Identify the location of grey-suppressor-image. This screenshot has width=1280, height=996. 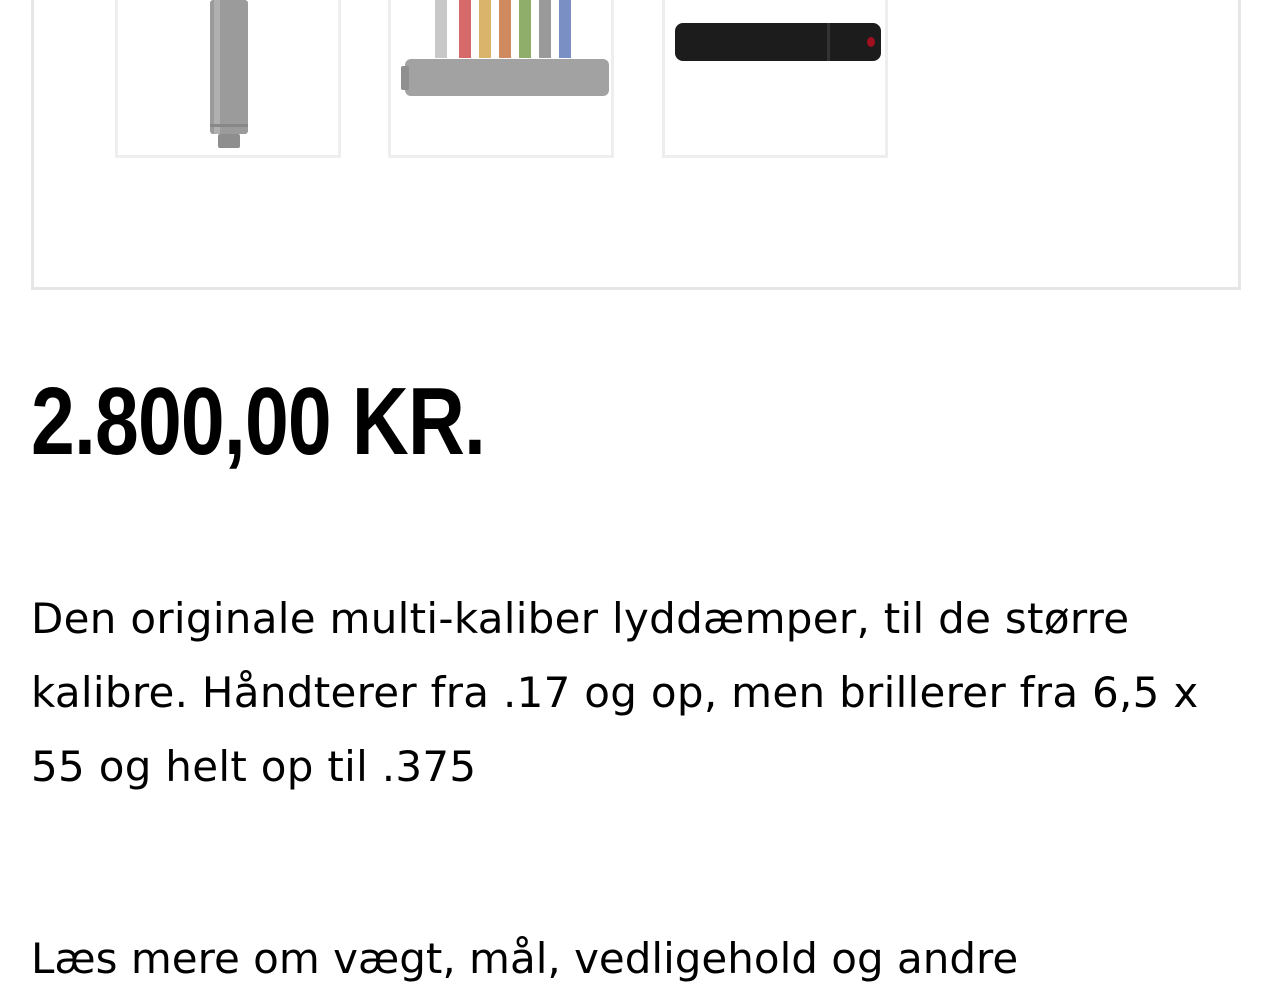
(229, 74).